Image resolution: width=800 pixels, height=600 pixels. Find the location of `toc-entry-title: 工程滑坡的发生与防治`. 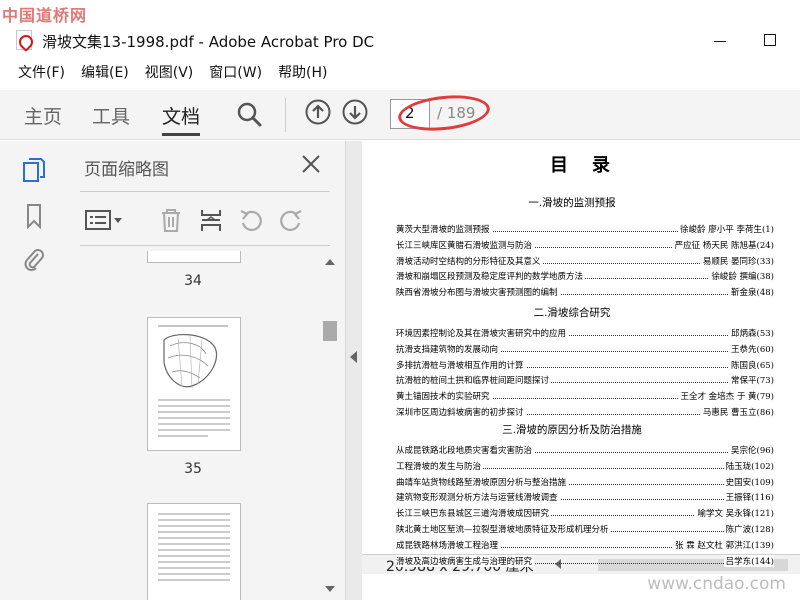

toc-entry-title: 工程滑坡的发生与防治 is located at coordinates (440, 465).